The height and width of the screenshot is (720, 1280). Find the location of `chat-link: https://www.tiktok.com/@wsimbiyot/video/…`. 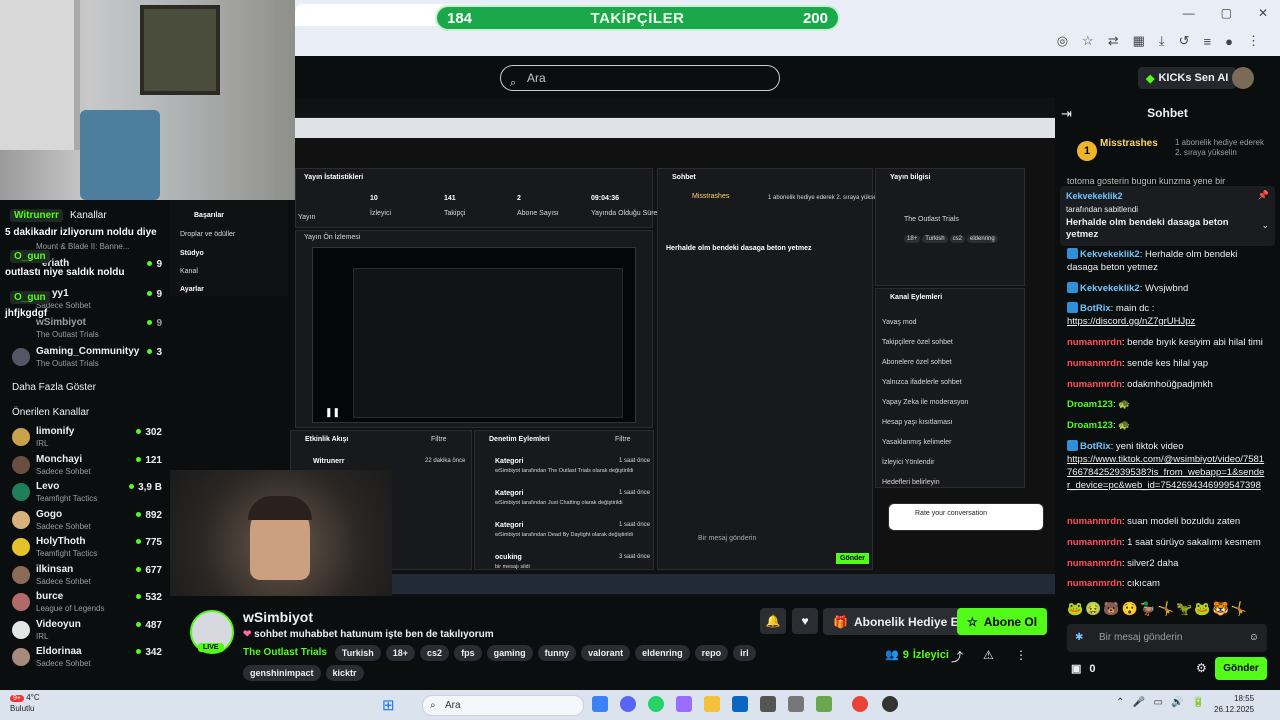

chat-link: https://www.tiktok.com/@wsimbiyot/video/… is located at coordinates (1165, 472).